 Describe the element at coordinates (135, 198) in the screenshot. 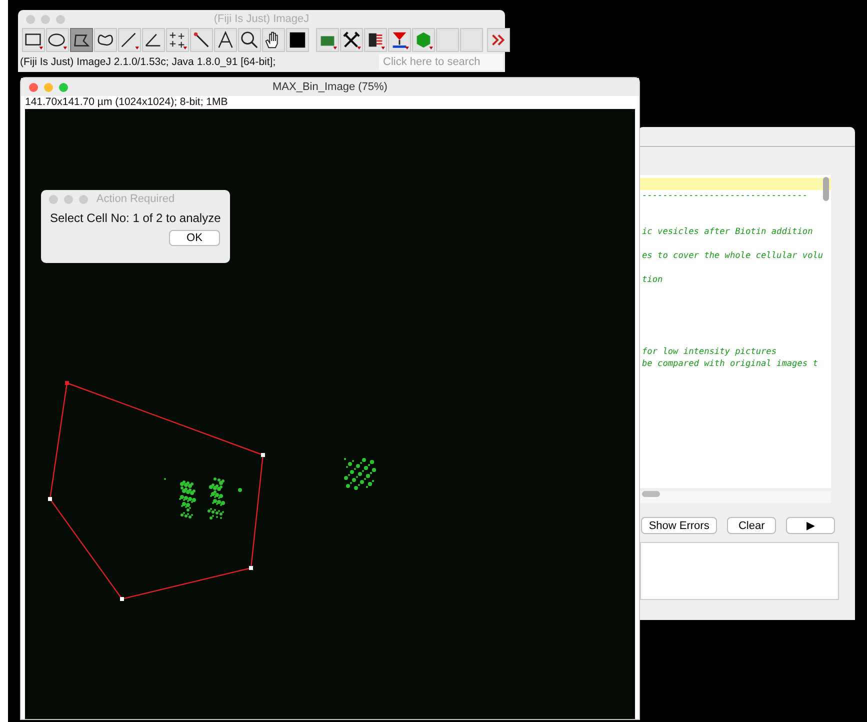

I see `dialog-title: Action Required` at that location.